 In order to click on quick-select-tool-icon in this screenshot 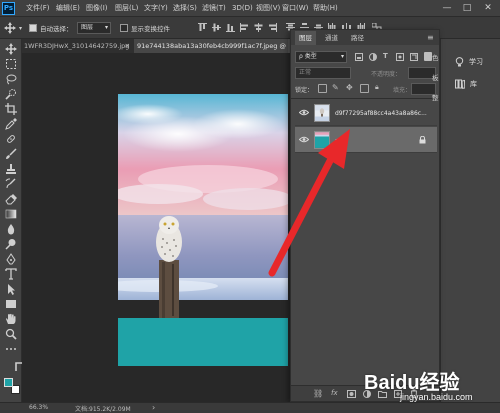, I will do `click(11, 94)`.